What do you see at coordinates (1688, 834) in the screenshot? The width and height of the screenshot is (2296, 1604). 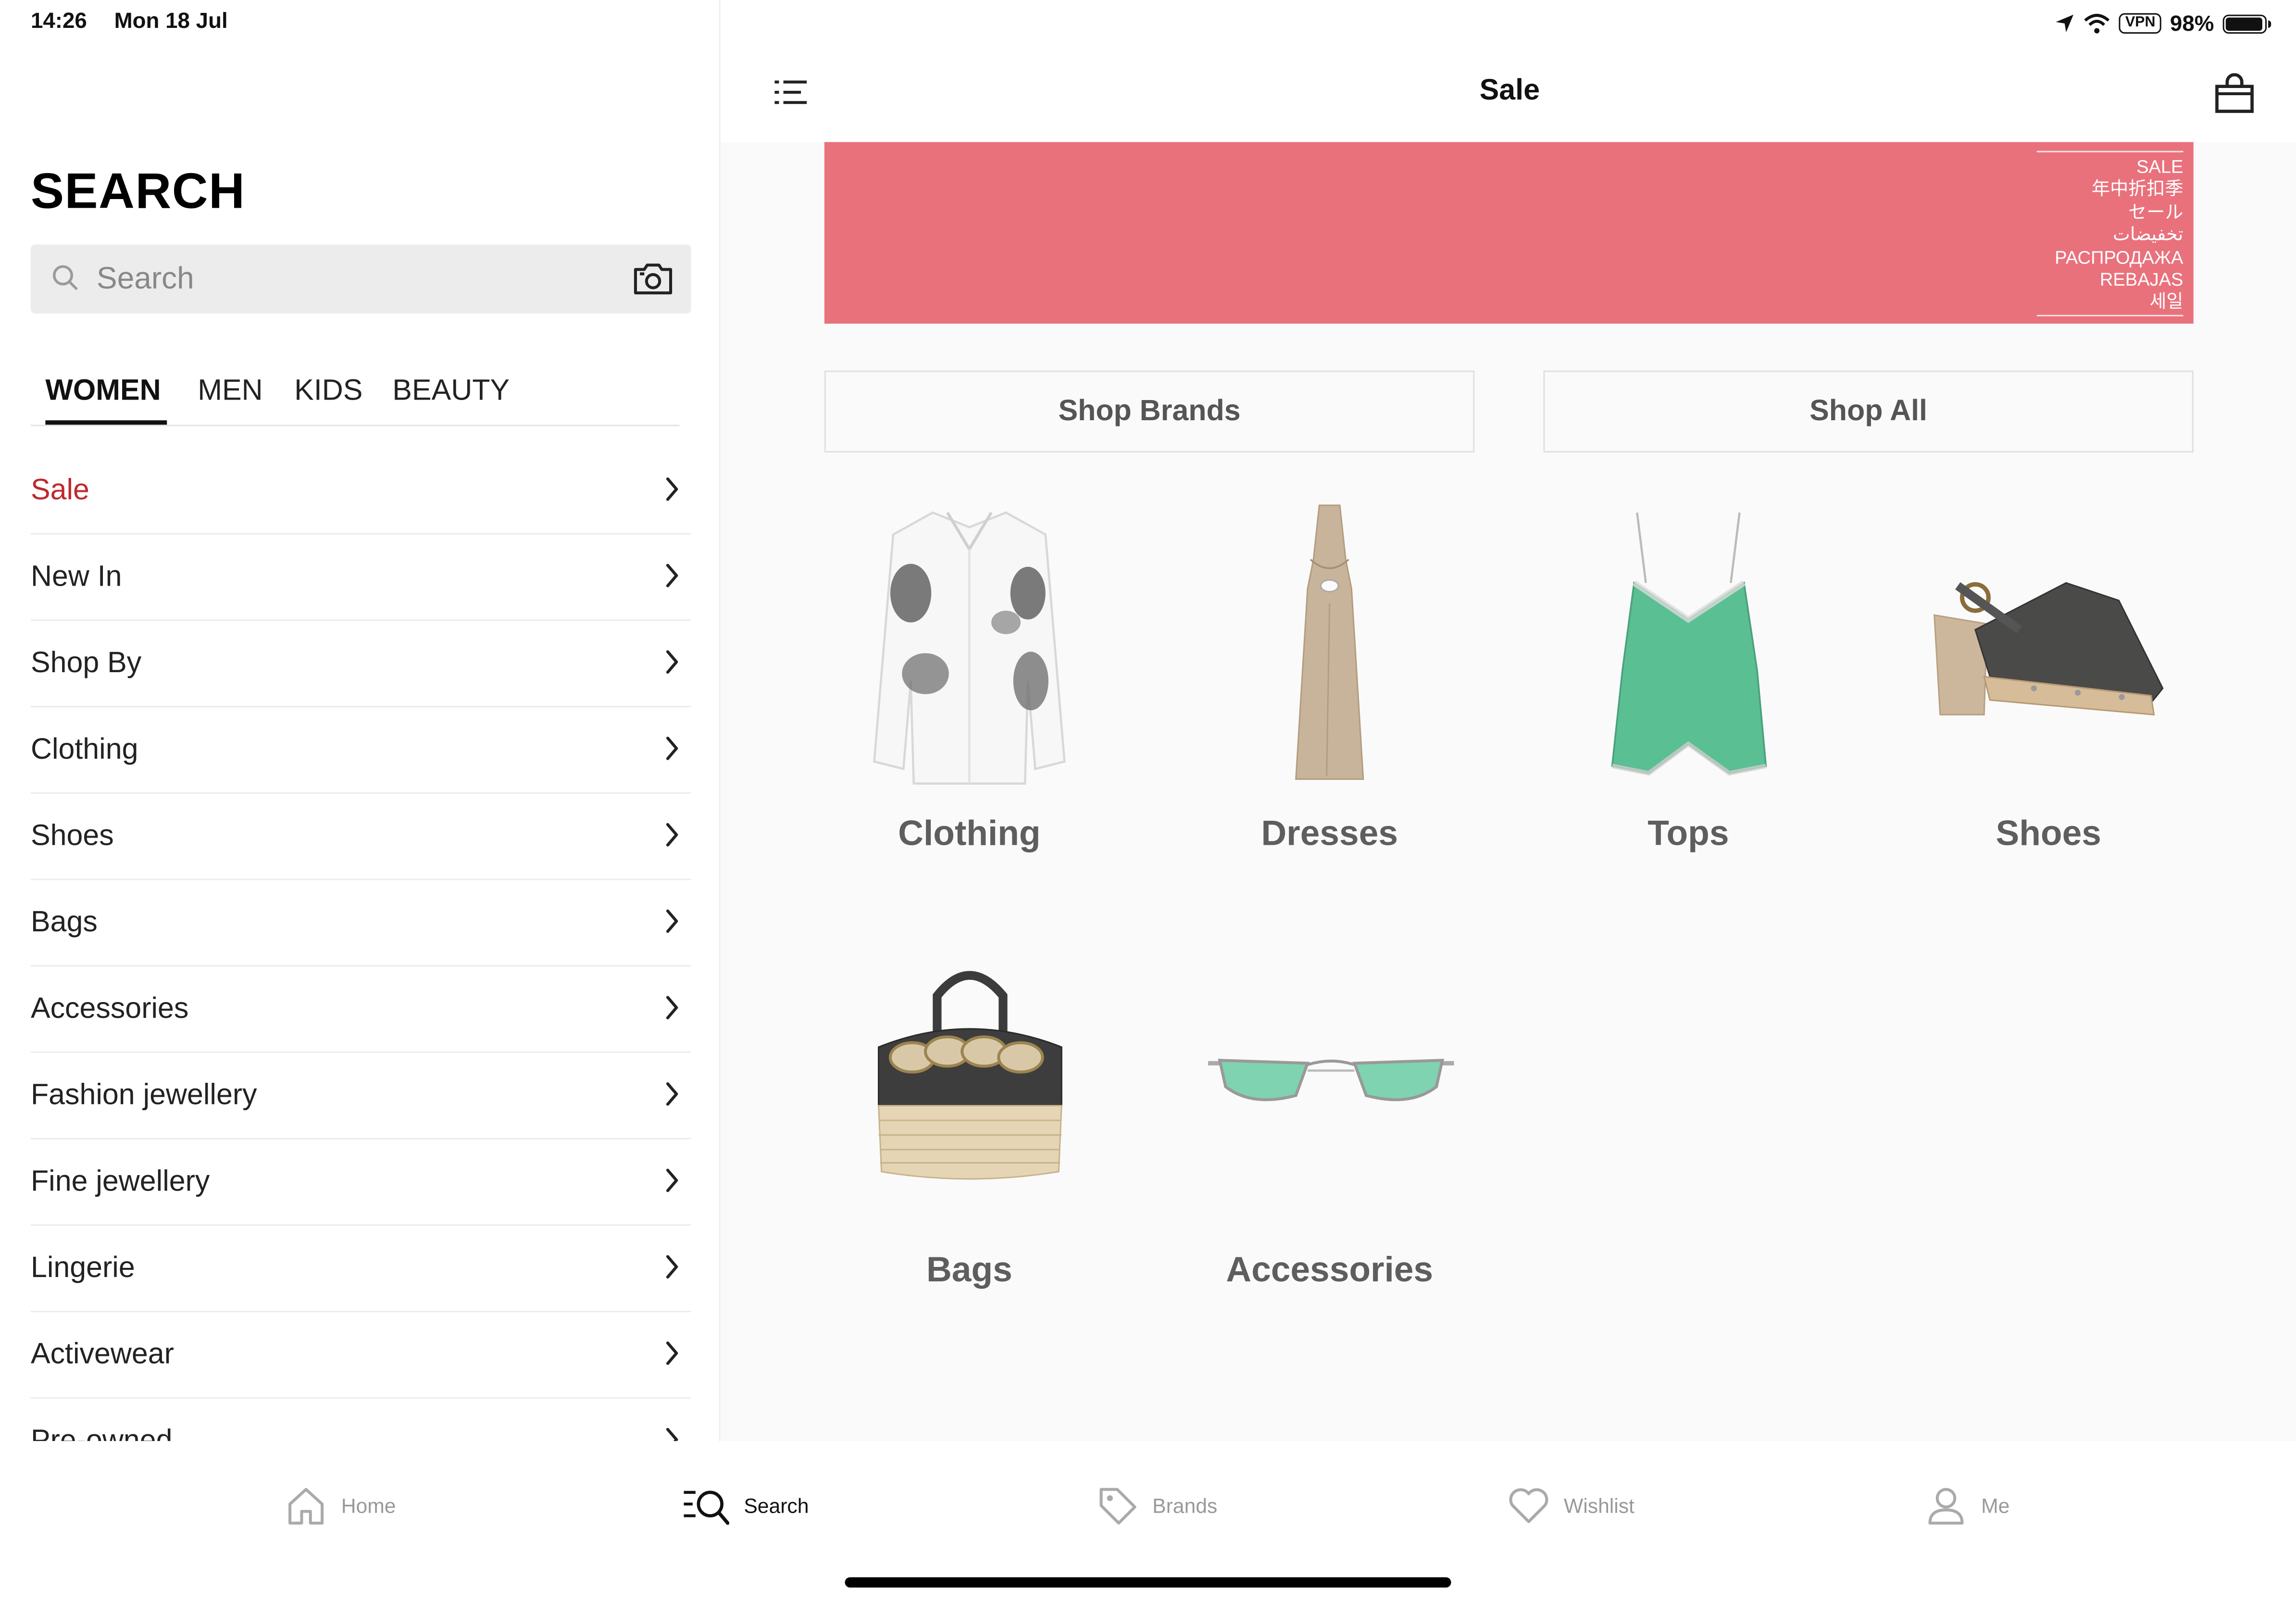 I see `tile-label: Tops` at bounding box center [1688, 834].